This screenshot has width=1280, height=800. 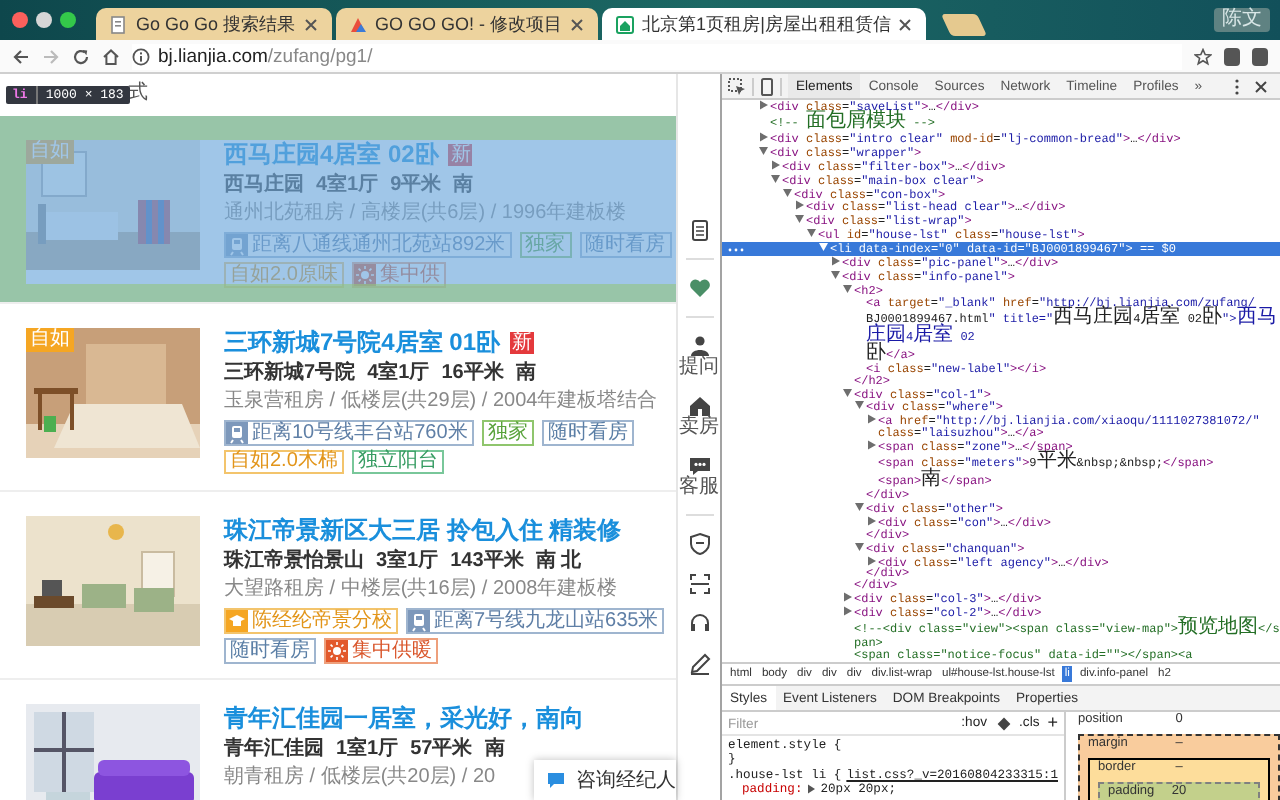 I want to click on person-icon, so click(x=699, y=345).